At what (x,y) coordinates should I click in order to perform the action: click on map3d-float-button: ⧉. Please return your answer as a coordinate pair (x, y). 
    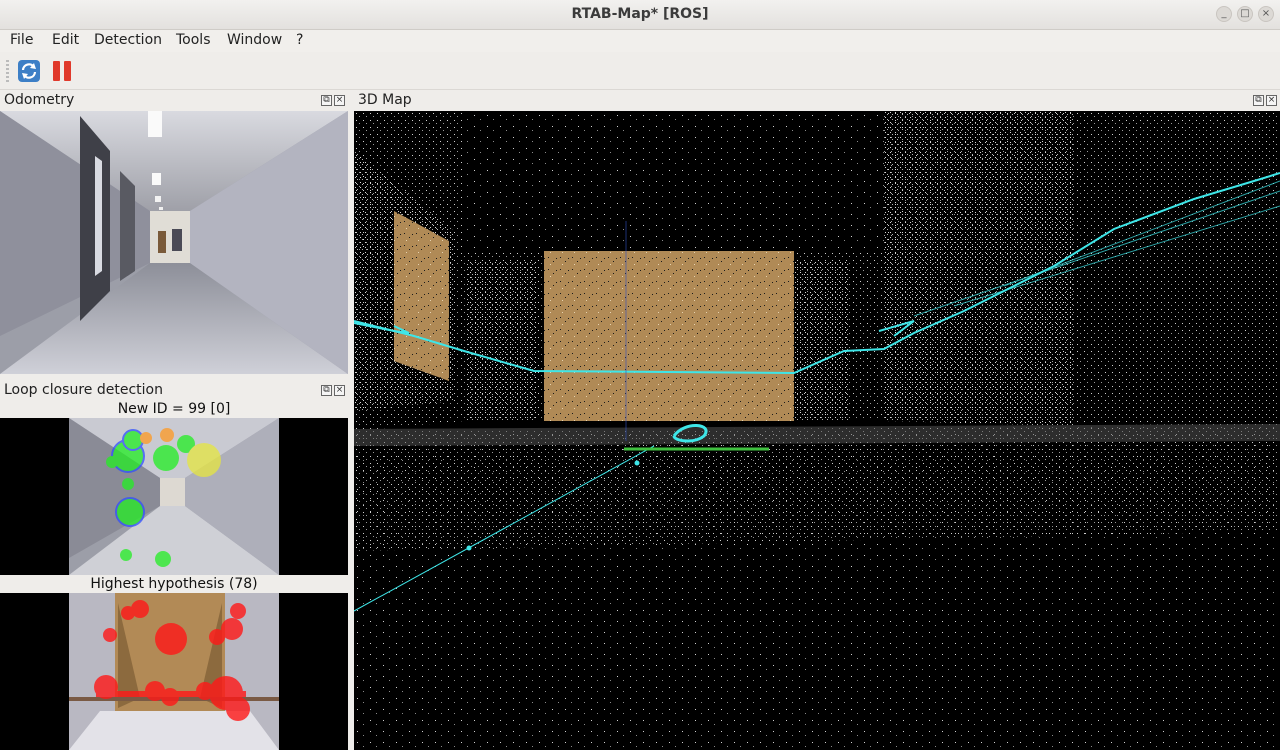
    Looking at the image, I should click on (1258, 100).